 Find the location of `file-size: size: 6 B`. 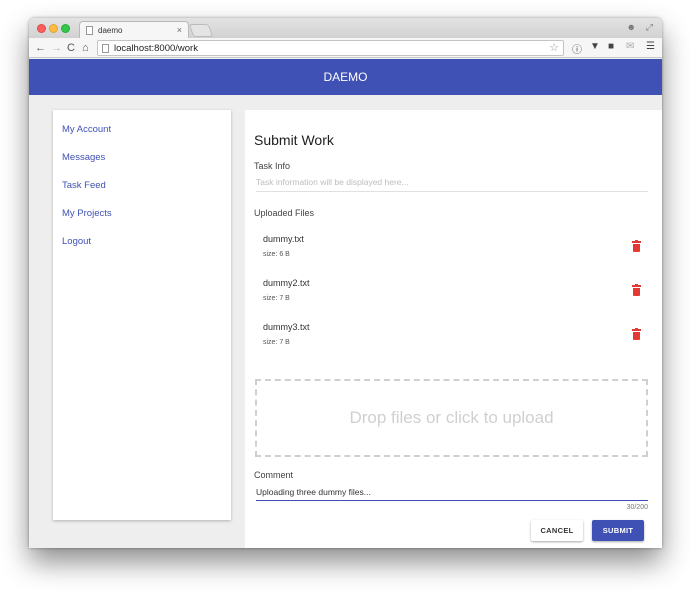

file-size: size: 6 B is located at coordinates (276, 254).